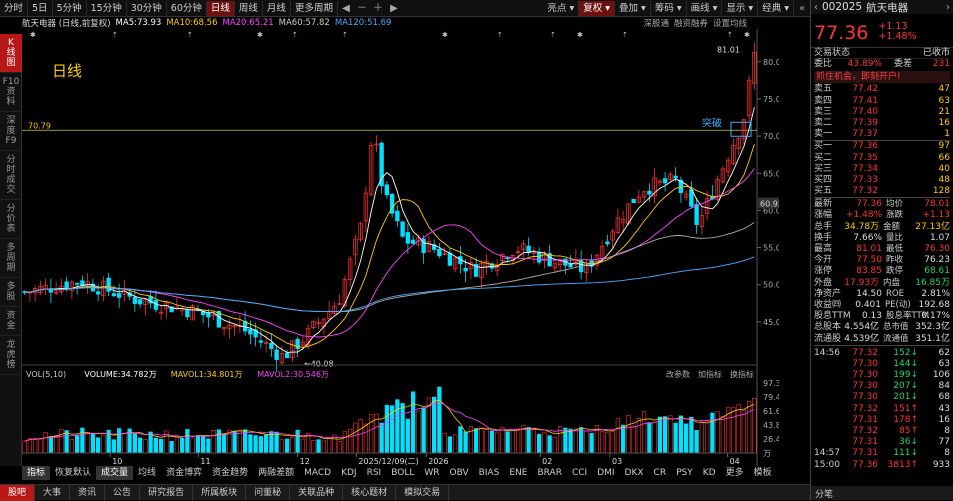  I want to click on buy-row-2: 买三 77.34 40, so click(882, 169).